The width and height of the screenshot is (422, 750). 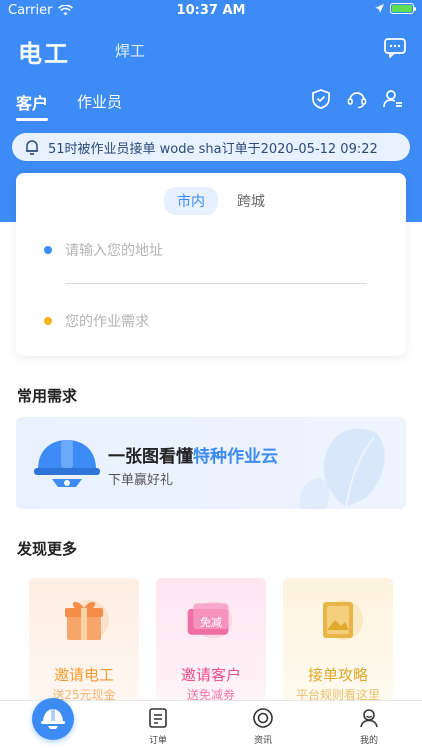 I want to click on divider, so click(x=216, y=283).